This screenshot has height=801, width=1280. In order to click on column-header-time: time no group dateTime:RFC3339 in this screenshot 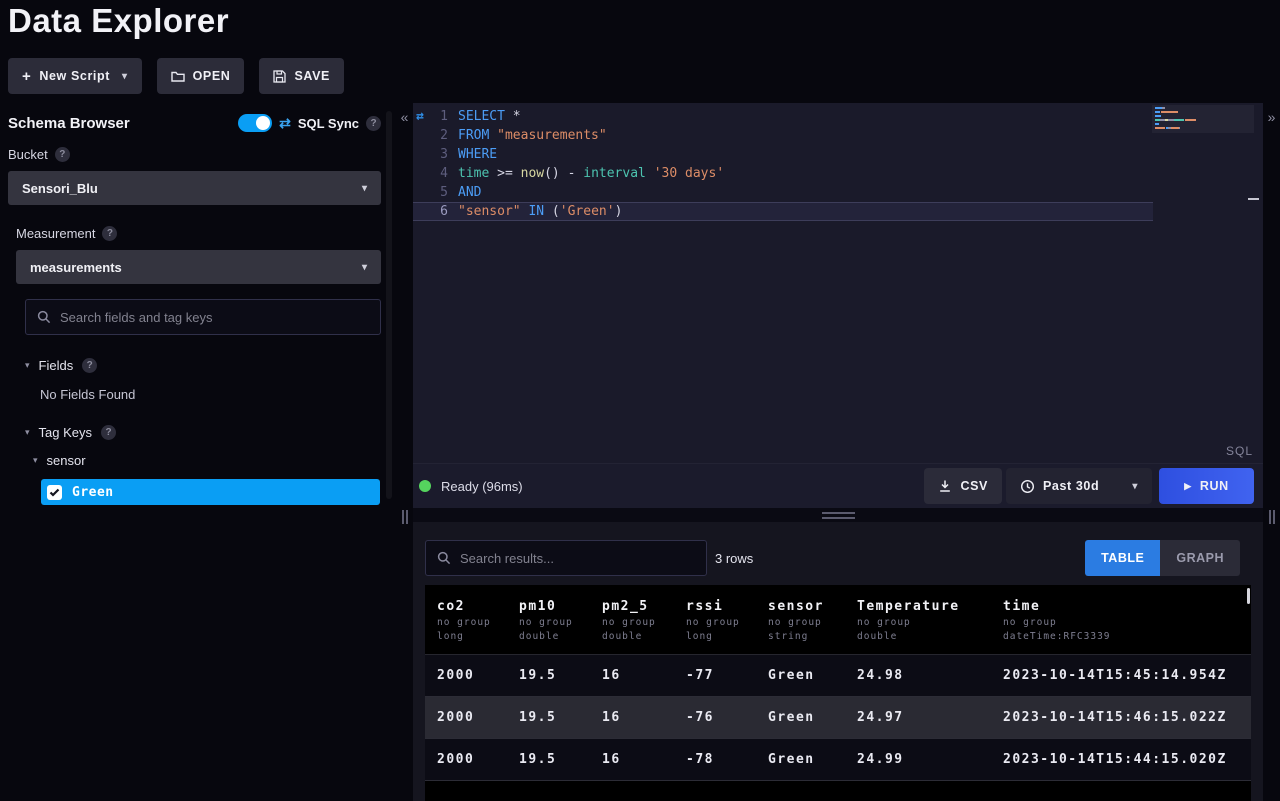, I will do `click(1057, 620)`.